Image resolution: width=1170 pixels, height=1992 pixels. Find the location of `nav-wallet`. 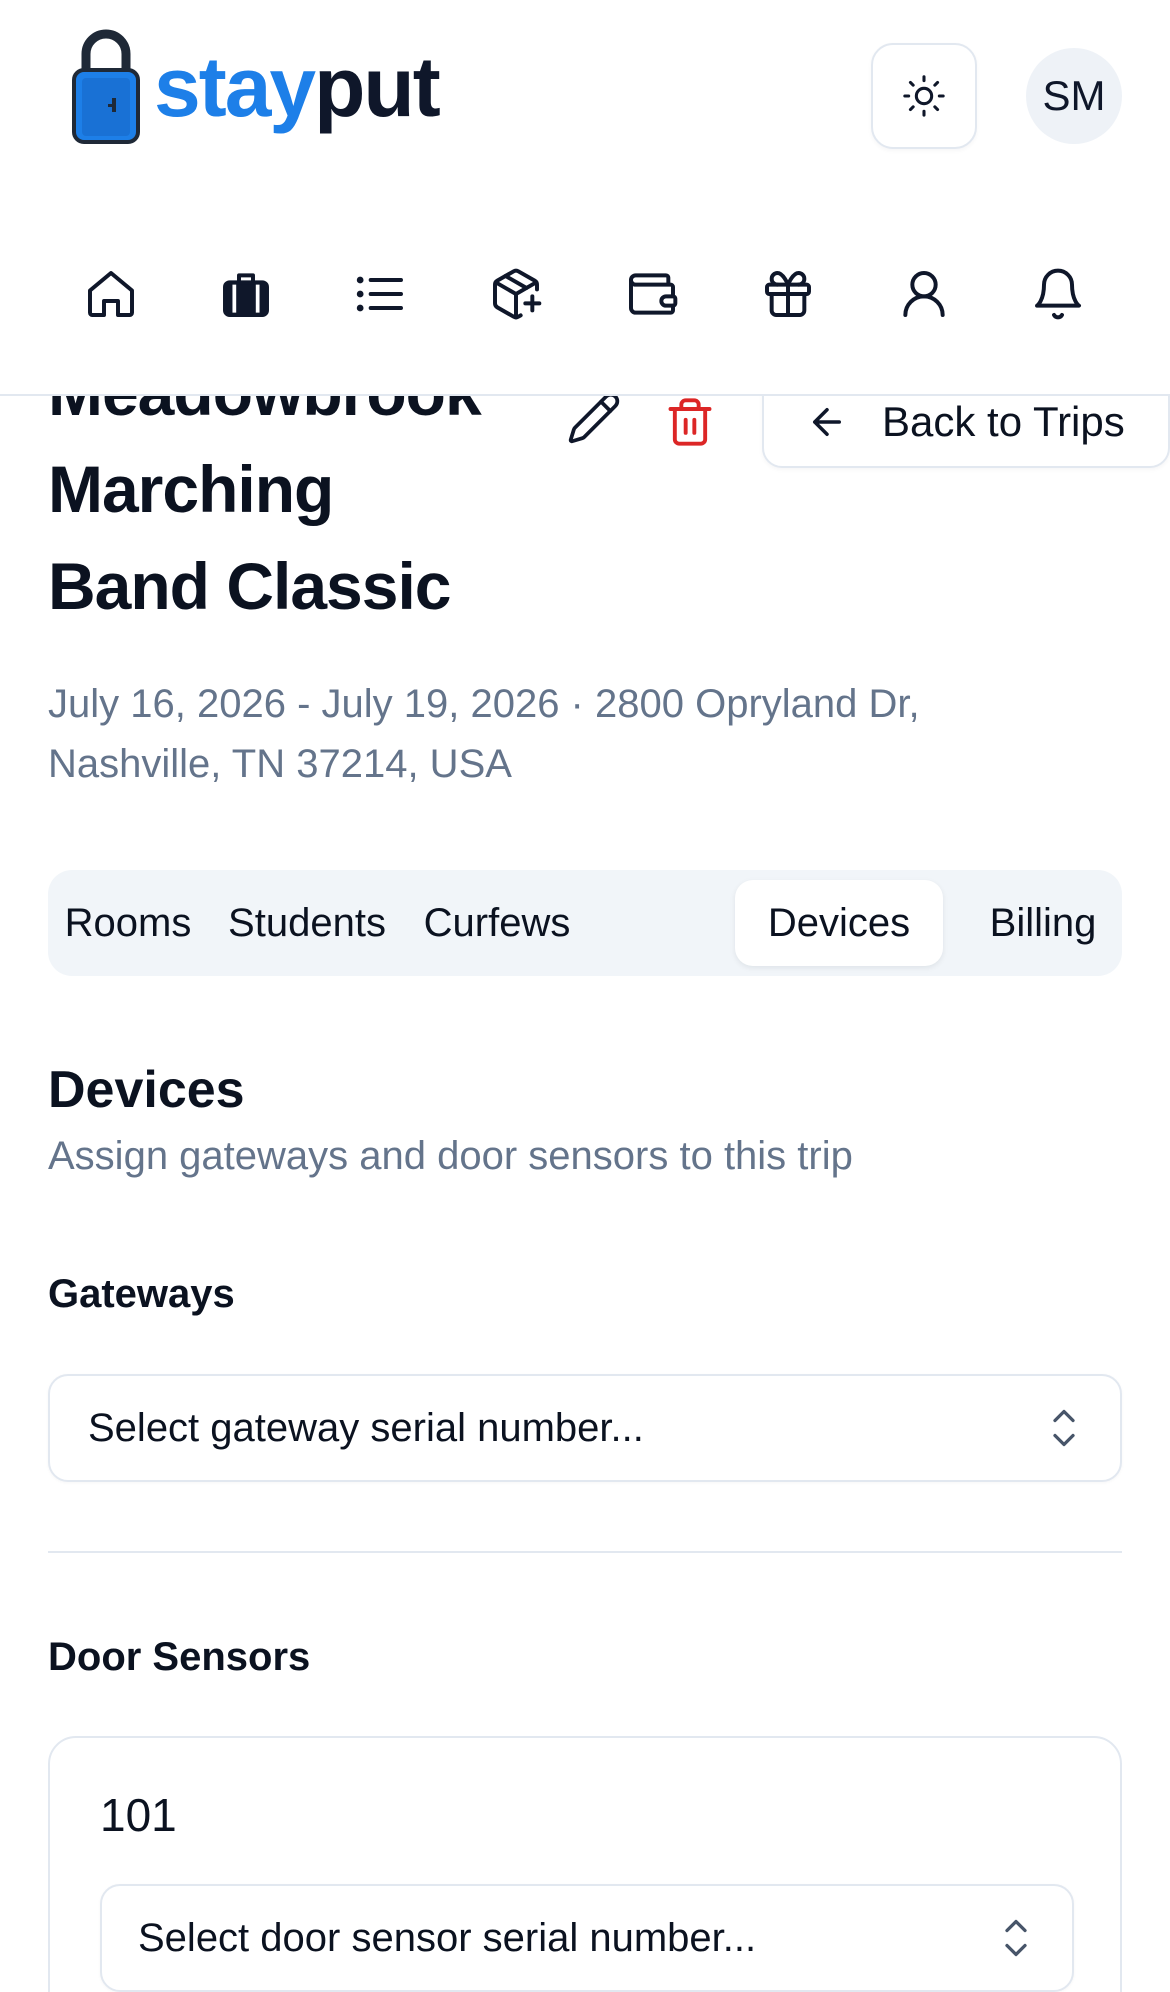

nav-wallet is located at coordinates (652, 294).